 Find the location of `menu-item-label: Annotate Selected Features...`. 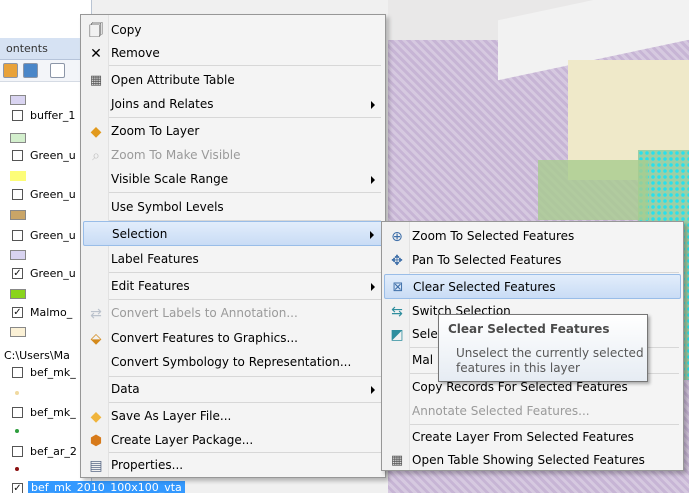

menu-item-label: Annotate Selected Features... is located at coordinates (501, 411).